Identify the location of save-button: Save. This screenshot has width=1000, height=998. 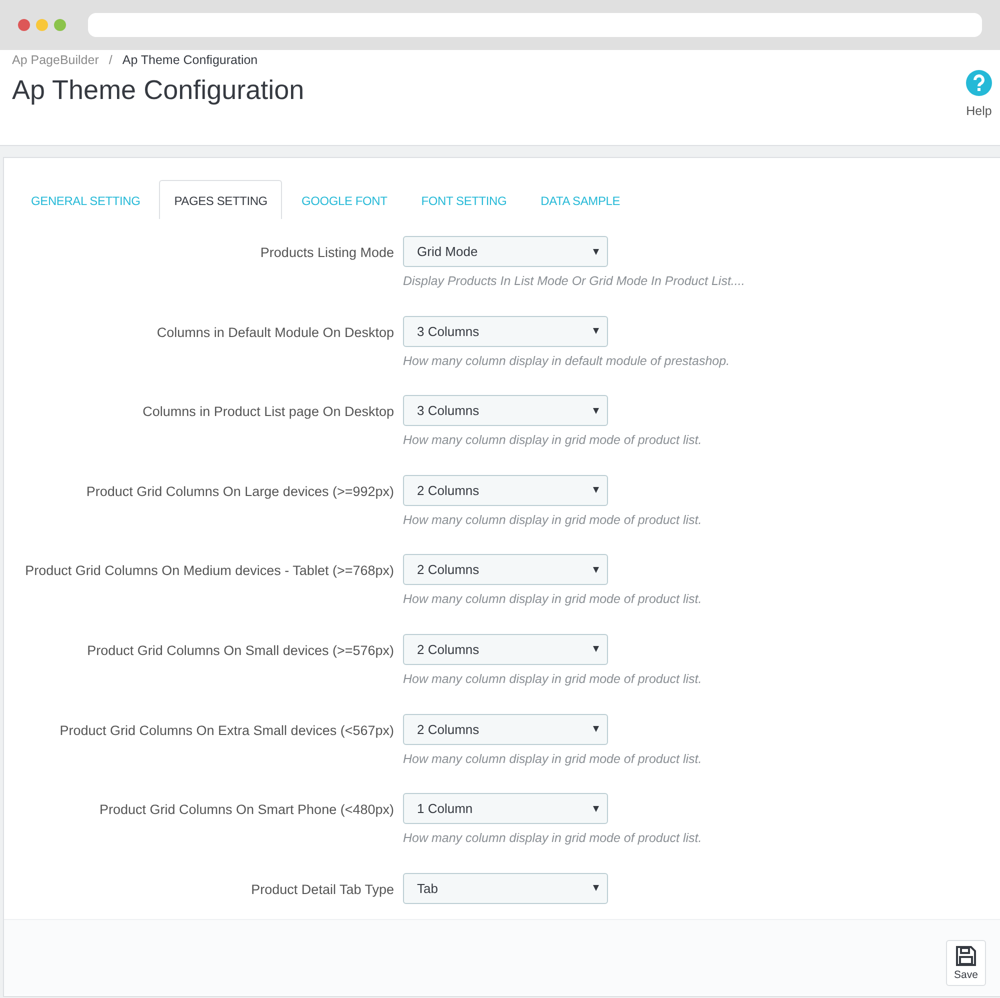
(966, 963).